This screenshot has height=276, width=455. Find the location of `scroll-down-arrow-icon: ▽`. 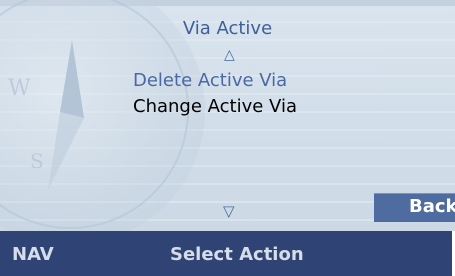

scroll-down-arrow-icon: ▽ is located at coordinates (229, 211).